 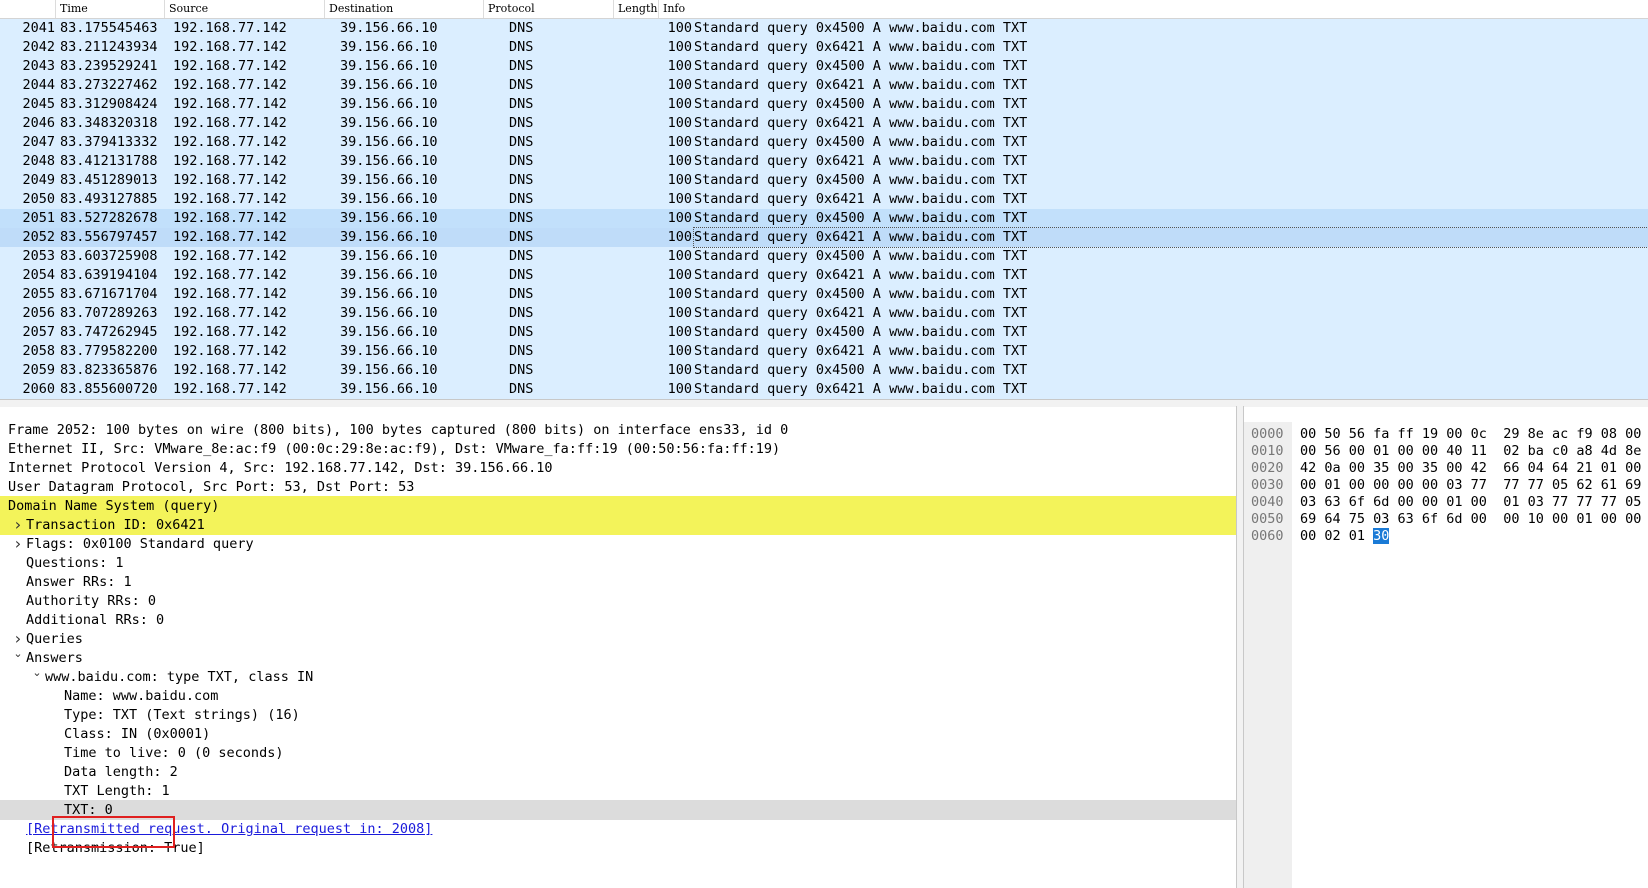 I want to click on col-no-header, so click(x=28, y=9).